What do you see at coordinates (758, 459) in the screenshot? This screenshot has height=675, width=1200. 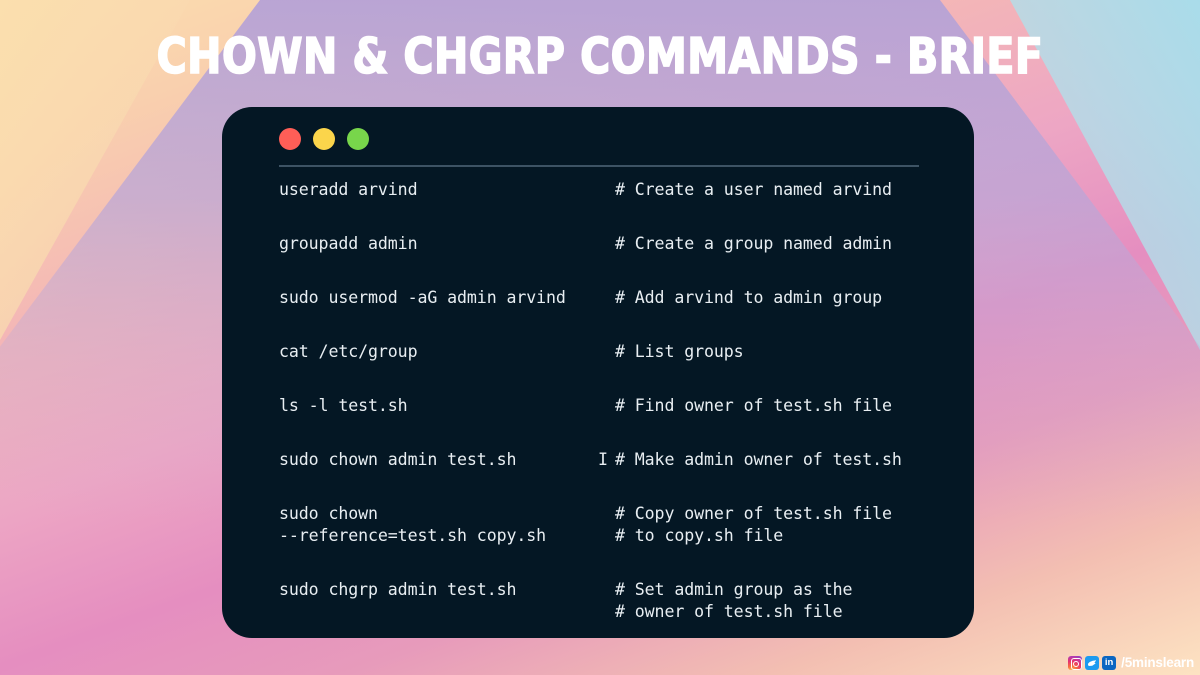 I see `terminal-comment: # Make admin owner of test.sh` at bounding box center [758, 459].